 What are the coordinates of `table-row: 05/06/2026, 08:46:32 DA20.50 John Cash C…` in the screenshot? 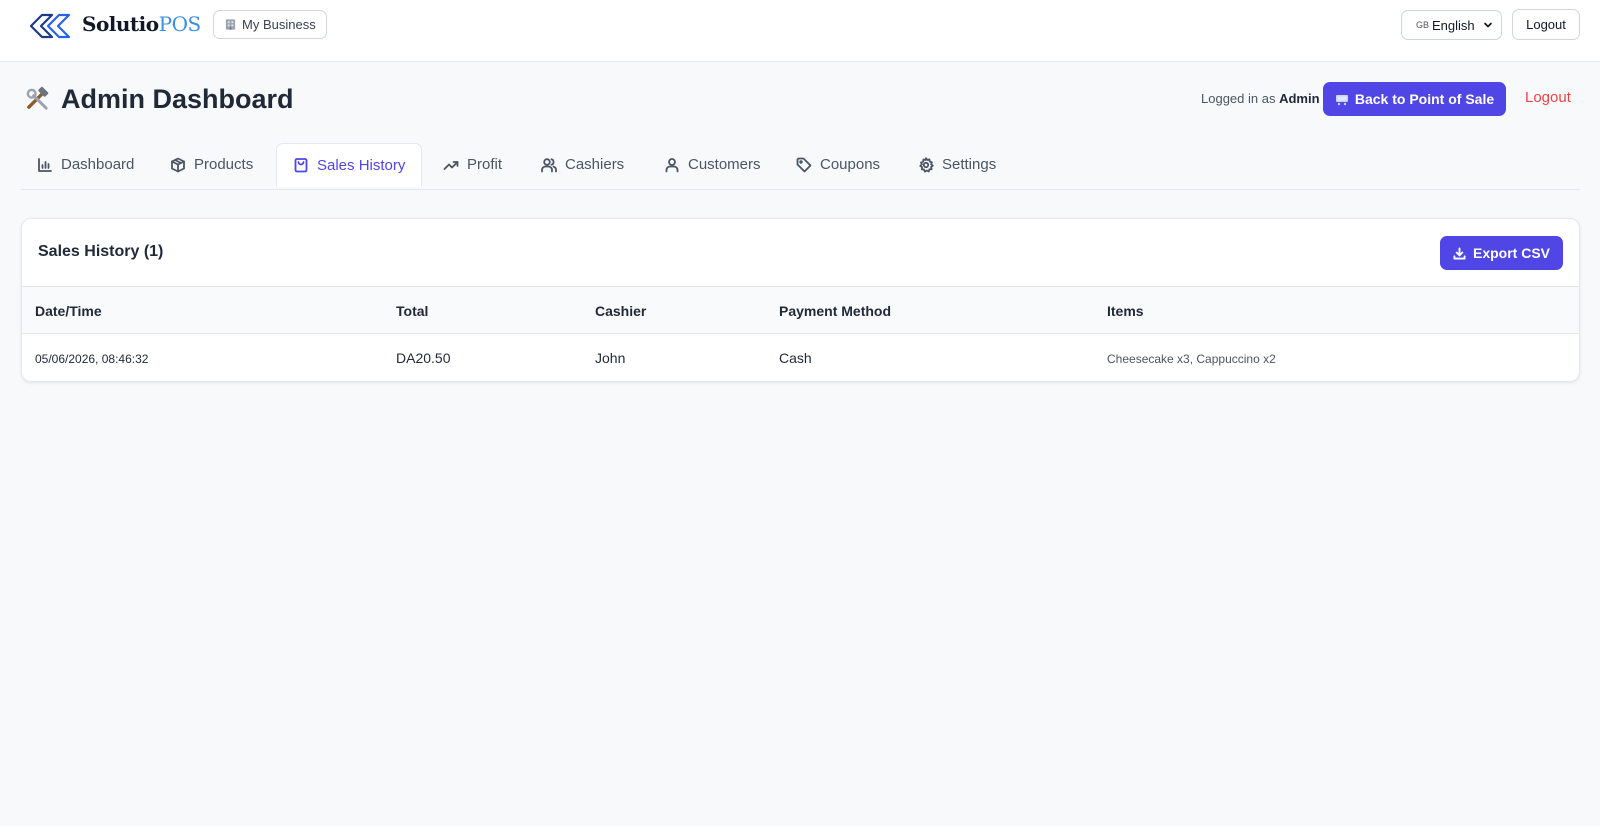 It's located at (800, 357).